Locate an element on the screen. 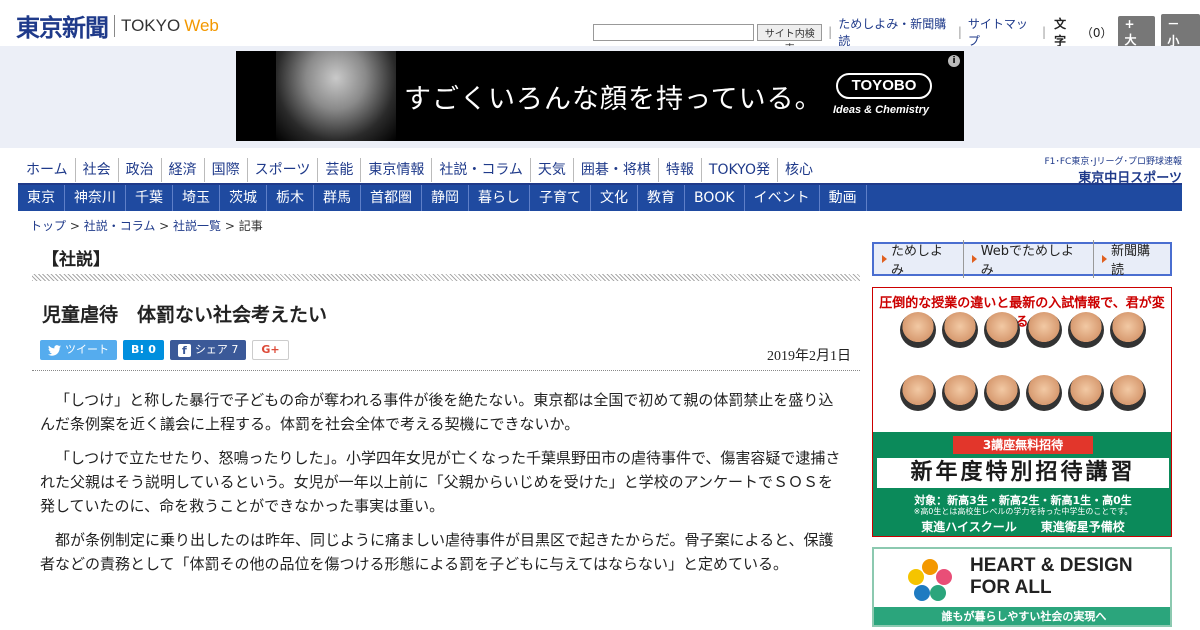 The width and height of the screenshot is (1200, 630). tokyo-chunichi-sports-link: F1･FC東京･Jリーグ･プロ野球速報 東京中日スポーツ is located at coordinates (1101, 170).